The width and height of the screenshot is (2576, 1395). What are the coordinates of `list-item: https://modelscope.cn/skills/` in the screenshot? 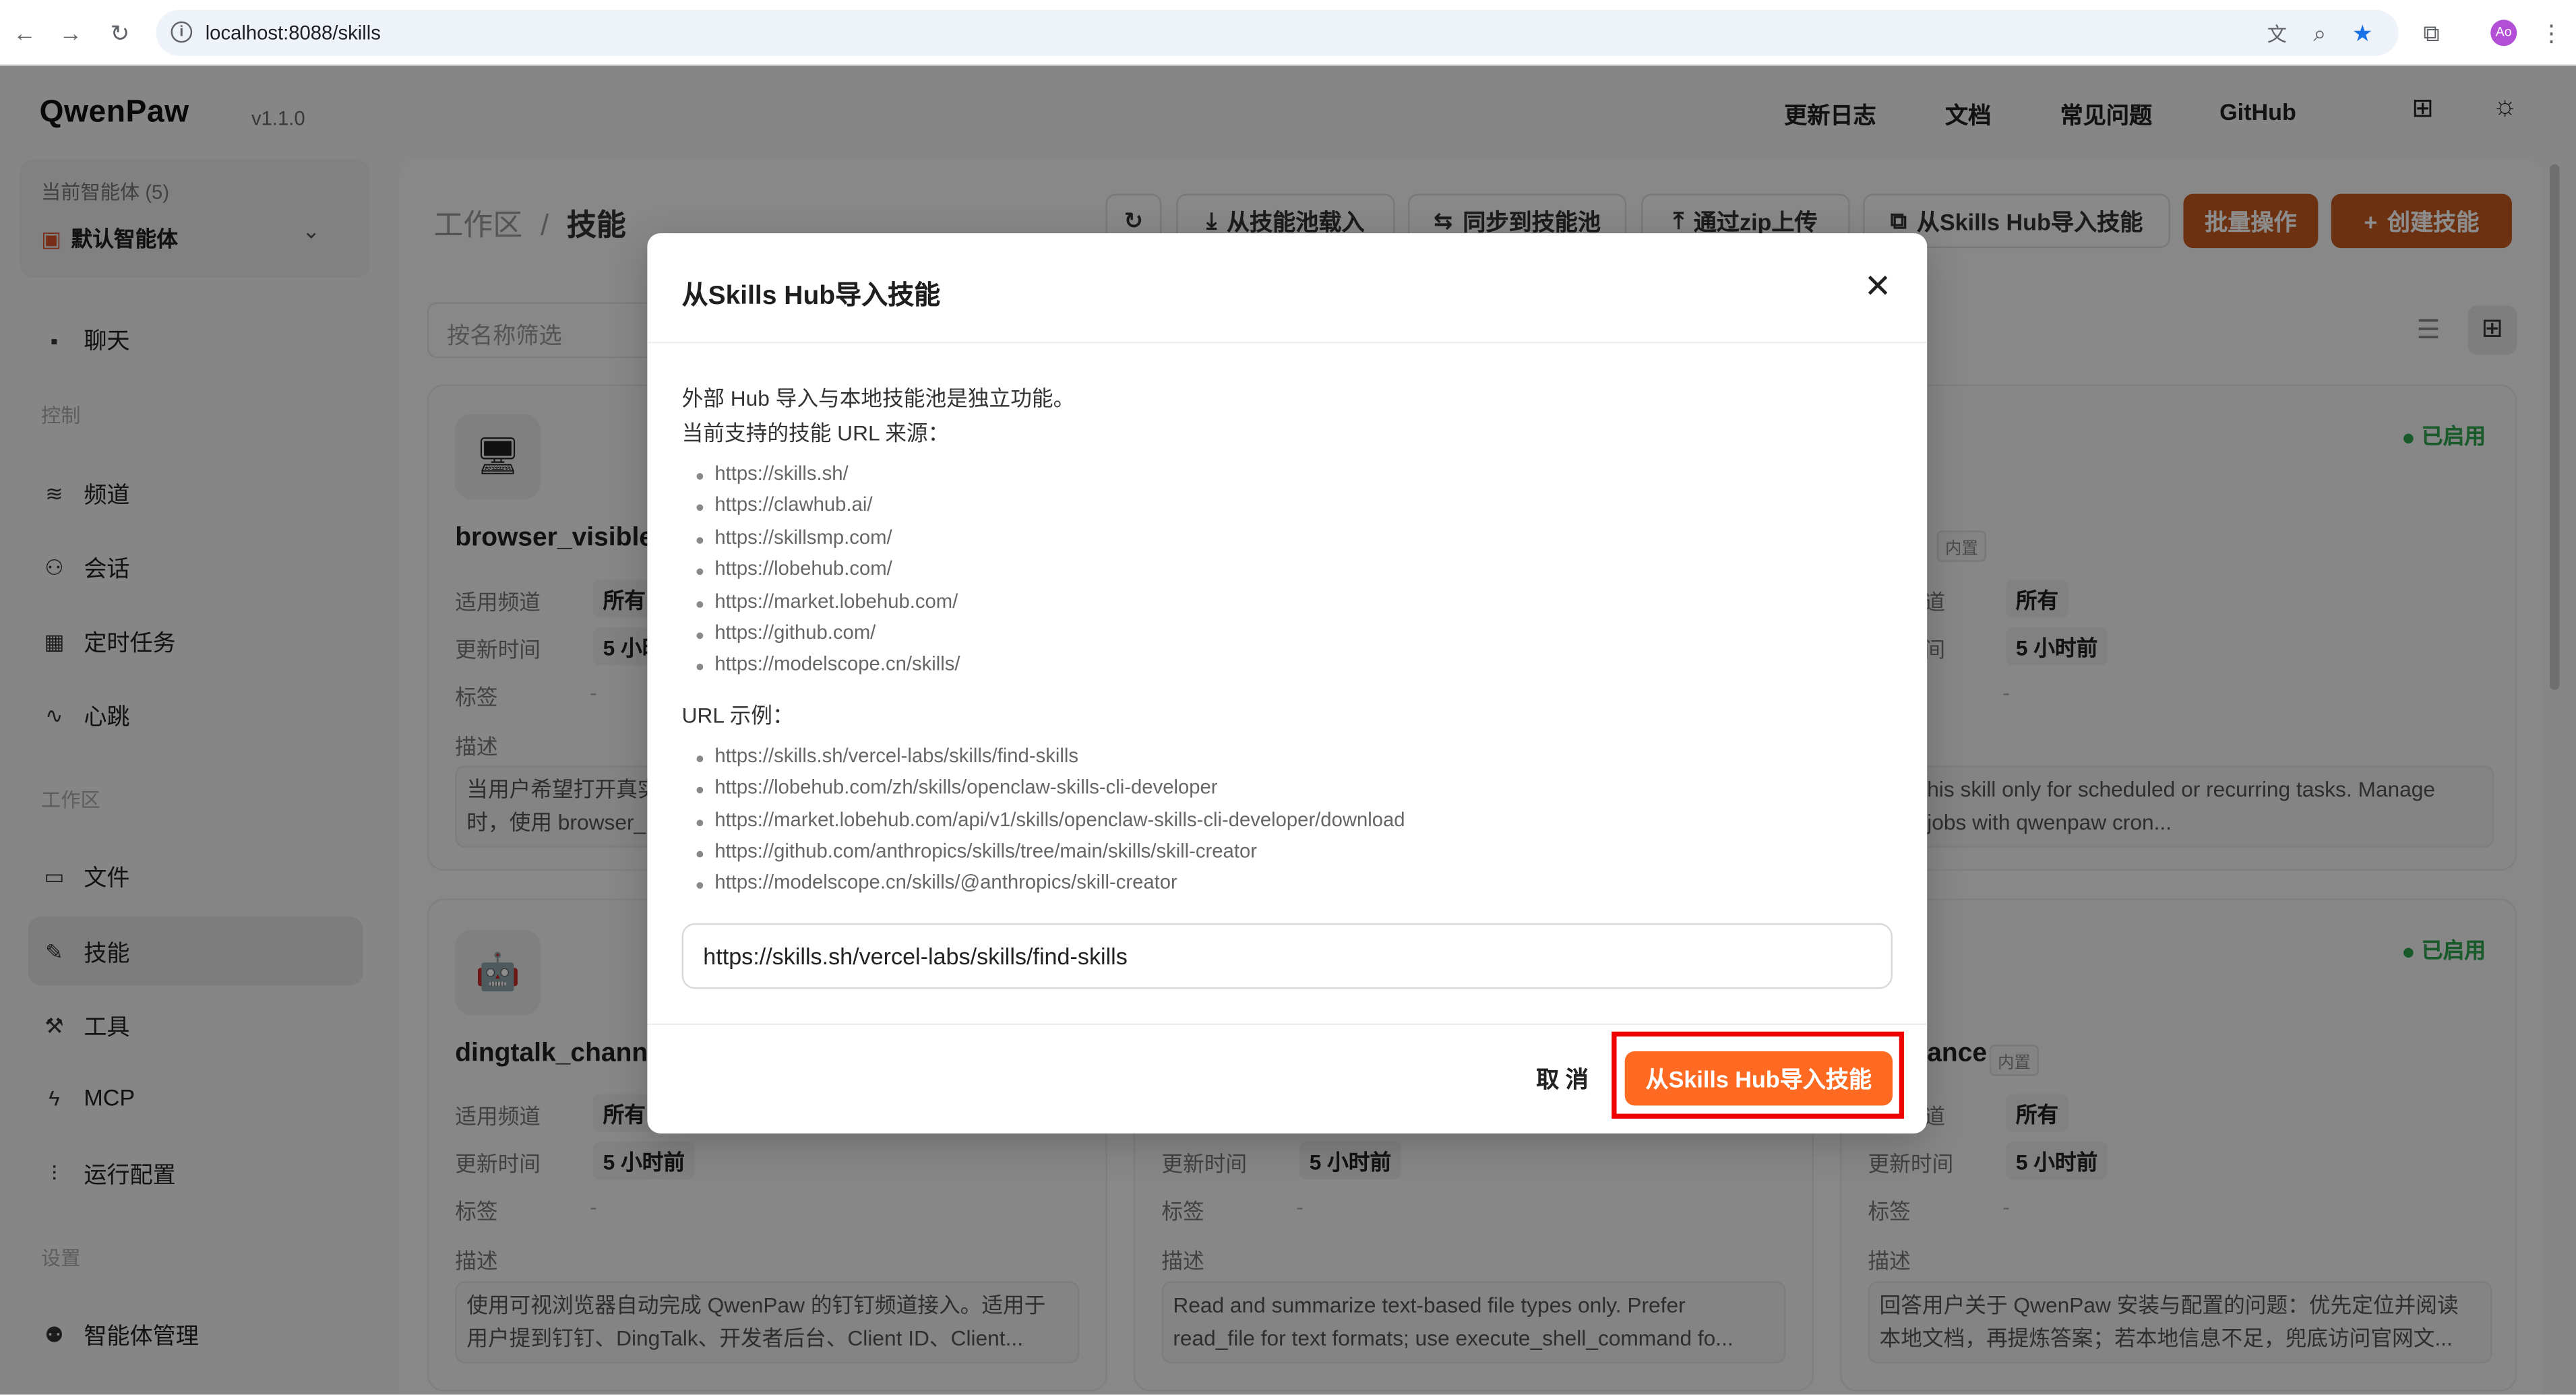 It's located at (1290, 669).